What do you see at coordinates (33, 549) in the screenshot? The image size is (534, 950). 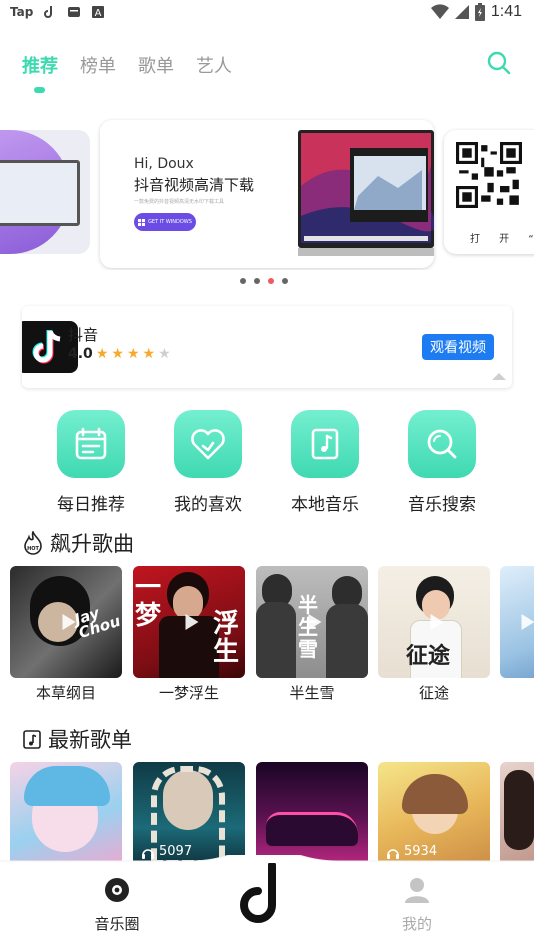 I see `svg-text: HOT` at bounding box center [33, 549].